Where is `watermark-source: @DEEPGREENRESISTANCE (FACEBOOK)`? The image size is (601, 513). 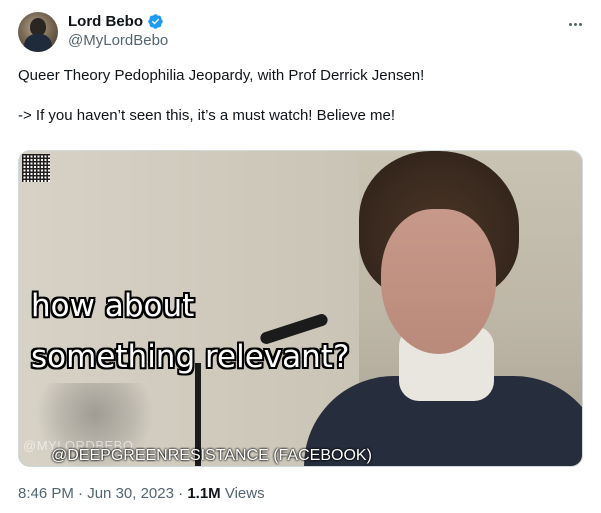
watermark-source: @DEEPGREENRESISTANCE (FACEBOOK) is located at coordinates (211, 455).